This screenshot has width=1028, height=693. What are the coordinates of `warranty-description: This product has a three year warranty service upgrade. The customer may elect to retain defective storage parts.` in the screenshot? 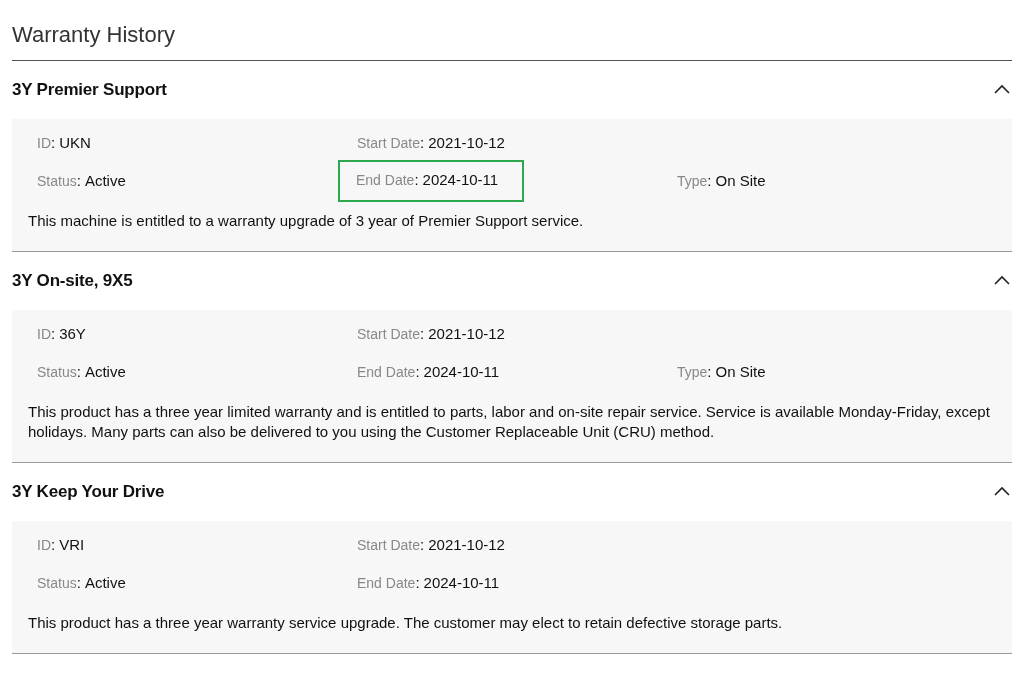 It's located at (406, 623).